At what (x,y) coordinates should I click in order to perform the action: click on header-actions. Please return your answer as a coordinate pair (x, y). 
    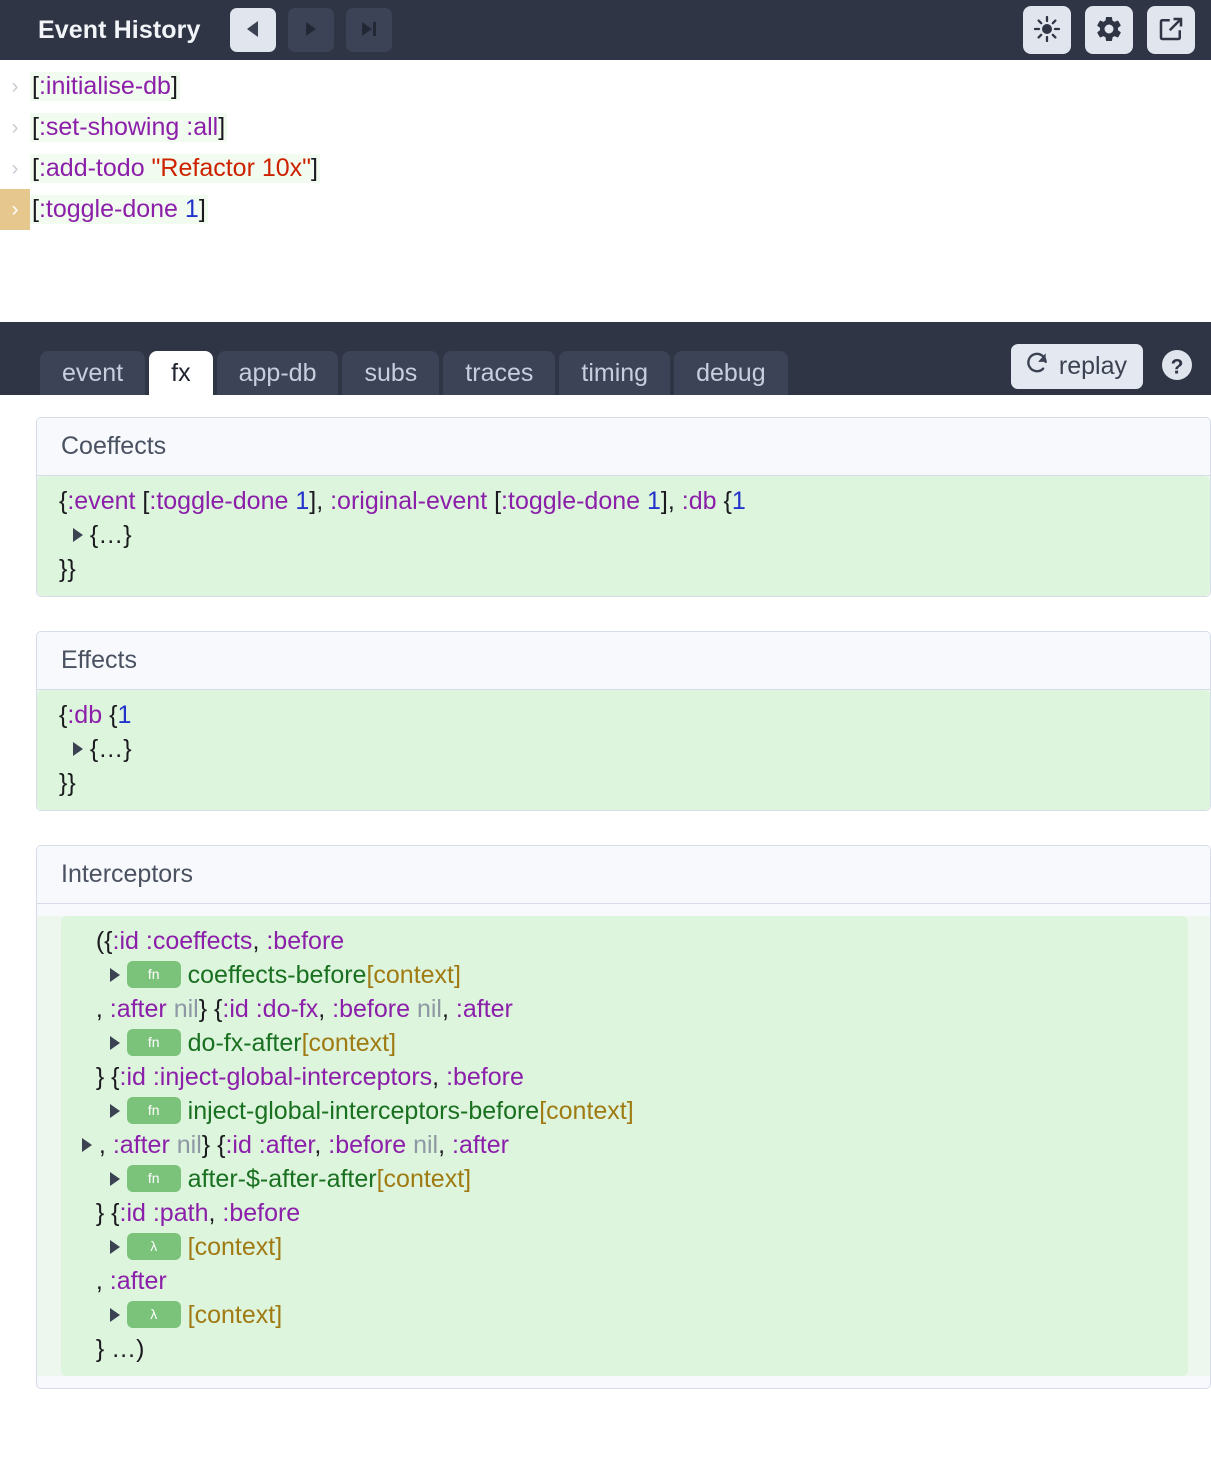
    Looking at the image, I should click on (1109, 30).